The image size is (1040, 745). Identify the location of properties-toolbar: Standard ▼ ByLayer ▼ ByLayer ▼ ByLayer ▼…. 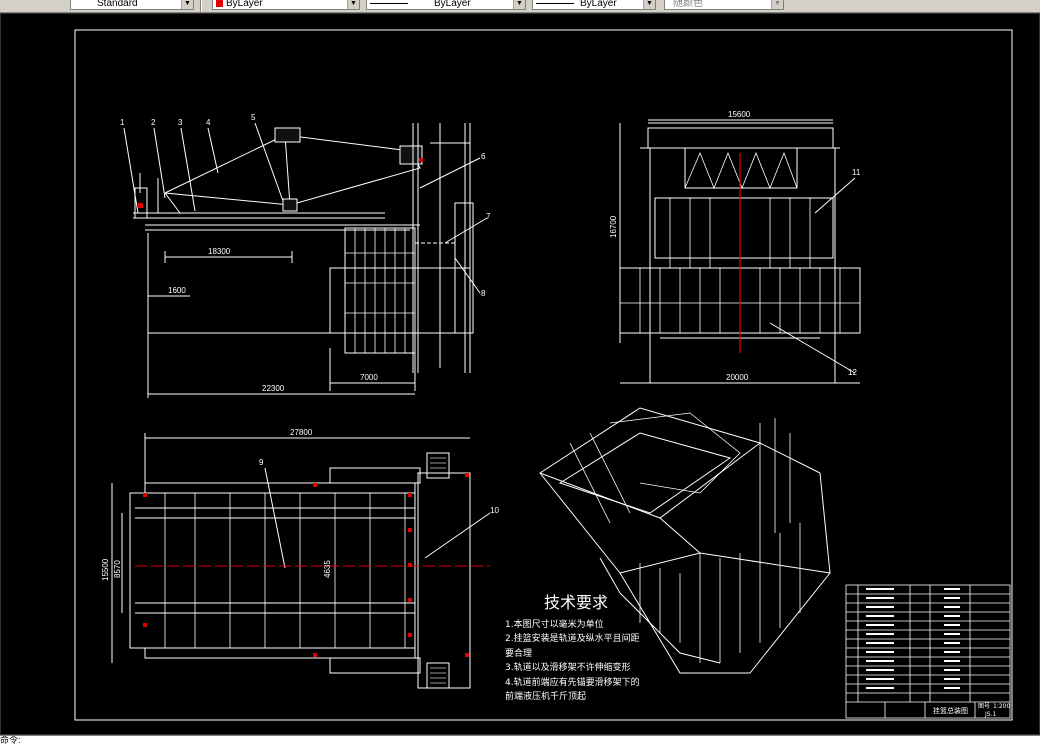
(520, 6).